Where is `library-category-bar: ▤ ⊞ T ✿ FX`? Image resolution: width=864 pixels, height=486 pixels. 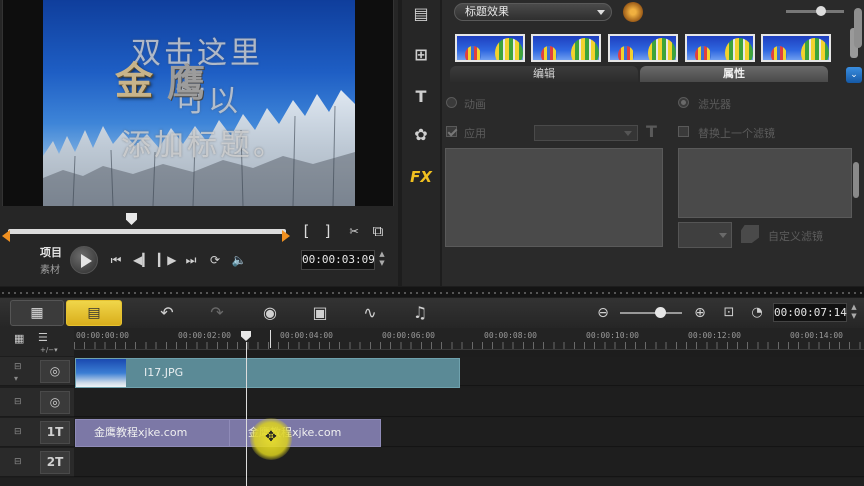 library-category-bar: ▤ ⊞ T ✿ FX is located at coordinates (421, 143).